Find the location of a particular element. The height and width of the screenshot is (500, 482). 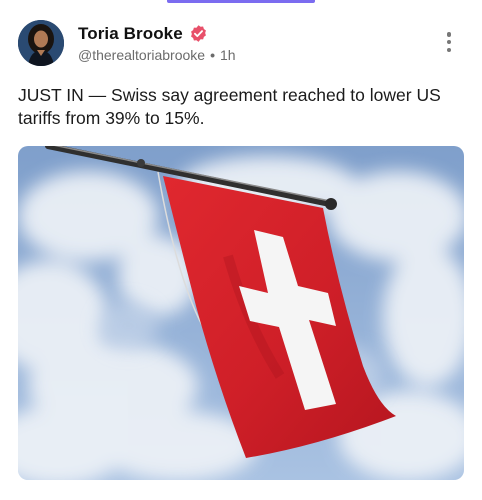

more-vertical-icon is located at coordinates (449, 42).